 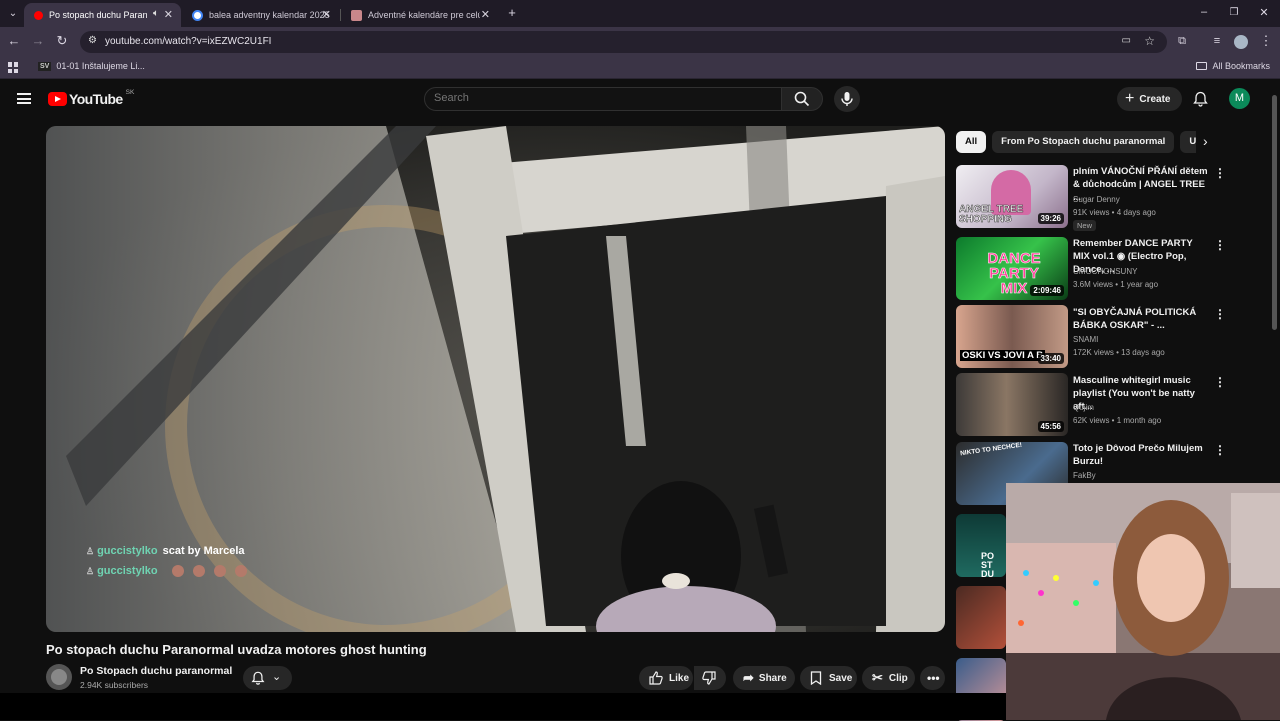 What do you see at coordinates (1126, 40) in the screenshot?
I see `cast-icon: ▭` at bounding box center [1126, 40].